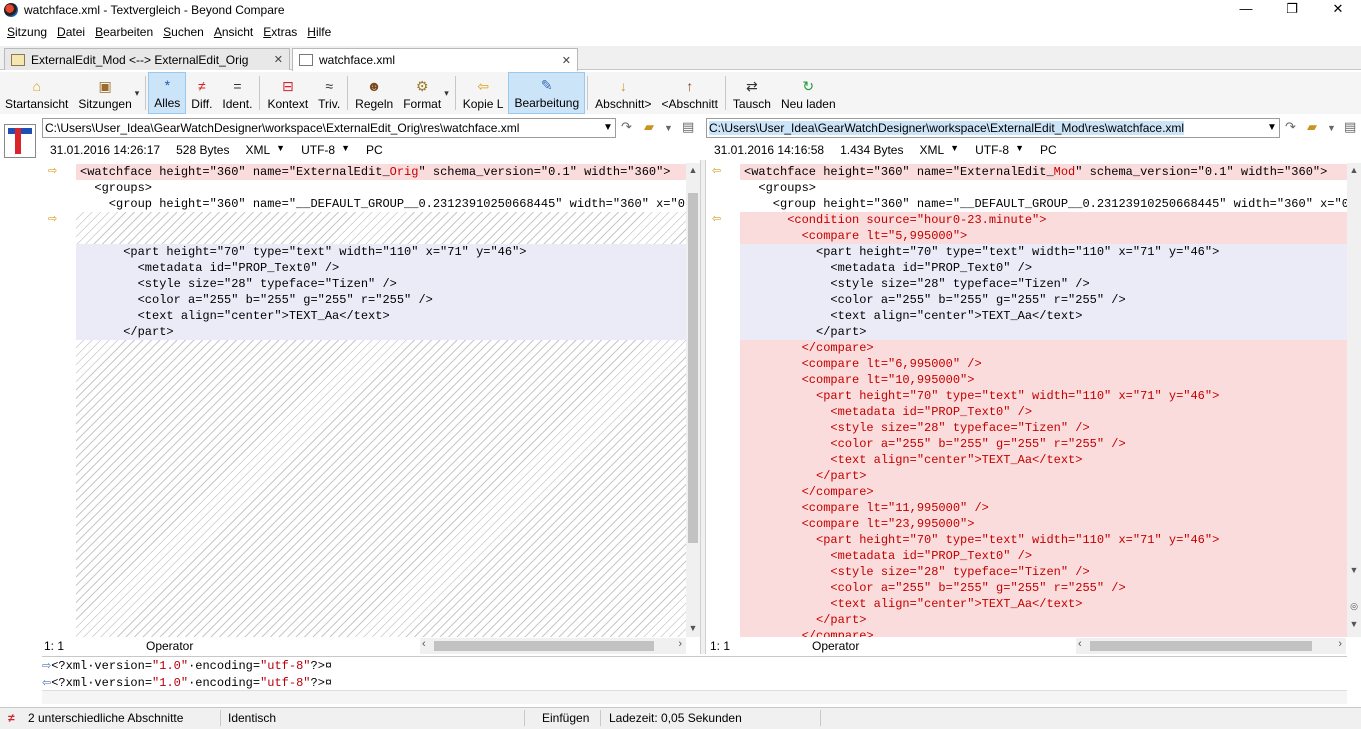  I want to click on kontext-label: Kontext, so click(288, 104).